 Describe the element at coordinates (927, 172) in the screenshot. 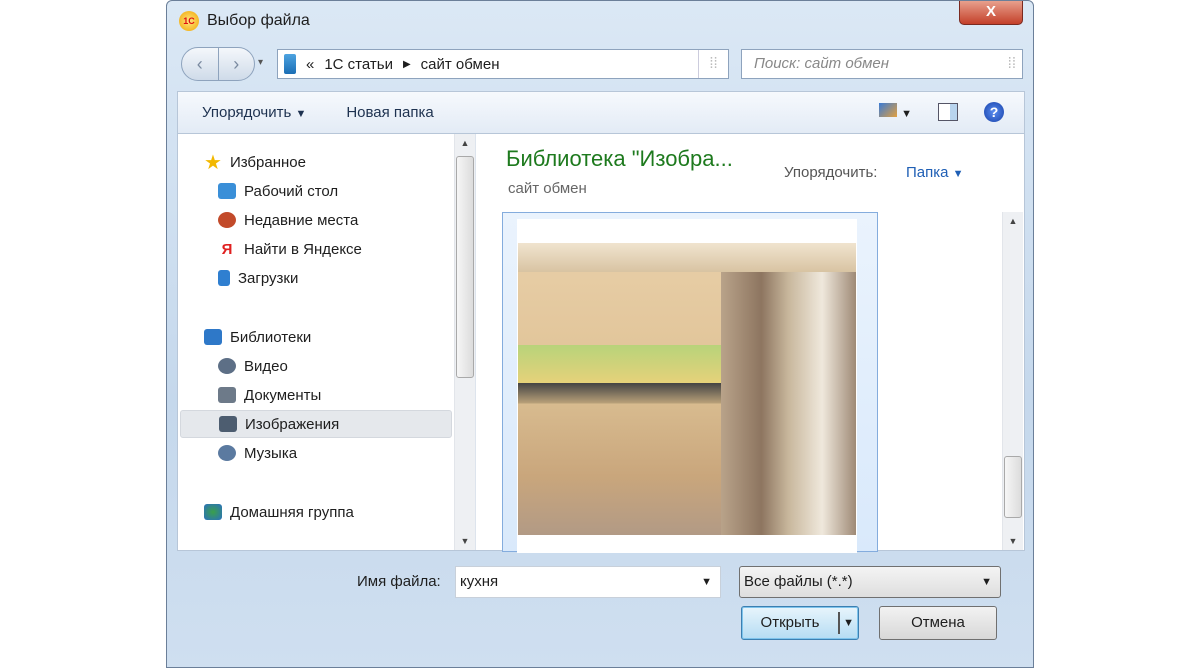

I see `arrange-value: Папка` at that location.